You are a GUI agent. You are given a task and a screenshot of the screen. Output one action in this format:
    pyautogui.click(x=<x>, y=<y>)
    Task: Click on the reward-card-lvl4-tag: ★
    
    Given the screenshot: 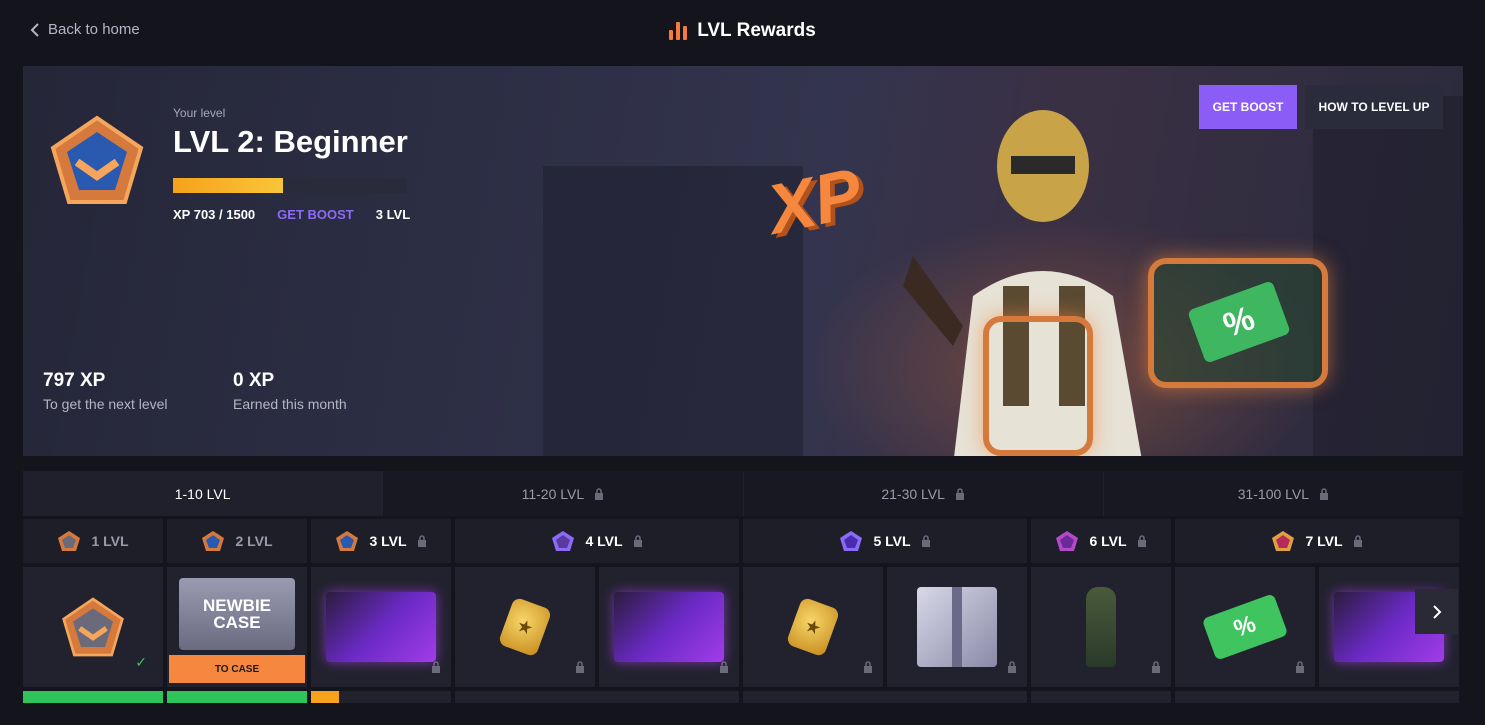 What is the action you would take?
    pyautogui.click(x=525, y=627)
    